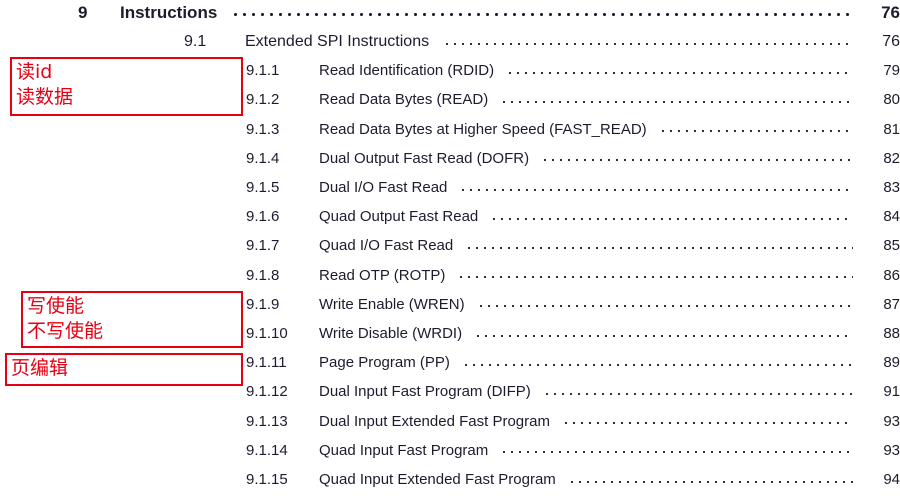 The image size is (900, 500). Describe the element at coordinates (56, 306) in the screenshot. I see `annotation-text: 写使能` at that location.